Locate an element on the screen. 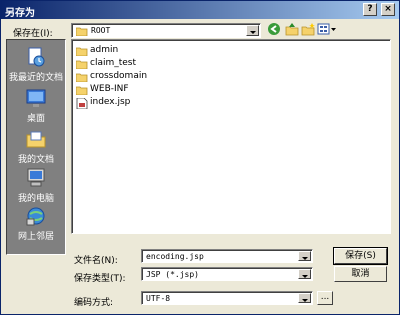 This screenshot has height=315, width=400. filetype-label: 保存类型(T): is located at coordinates (100, 279).